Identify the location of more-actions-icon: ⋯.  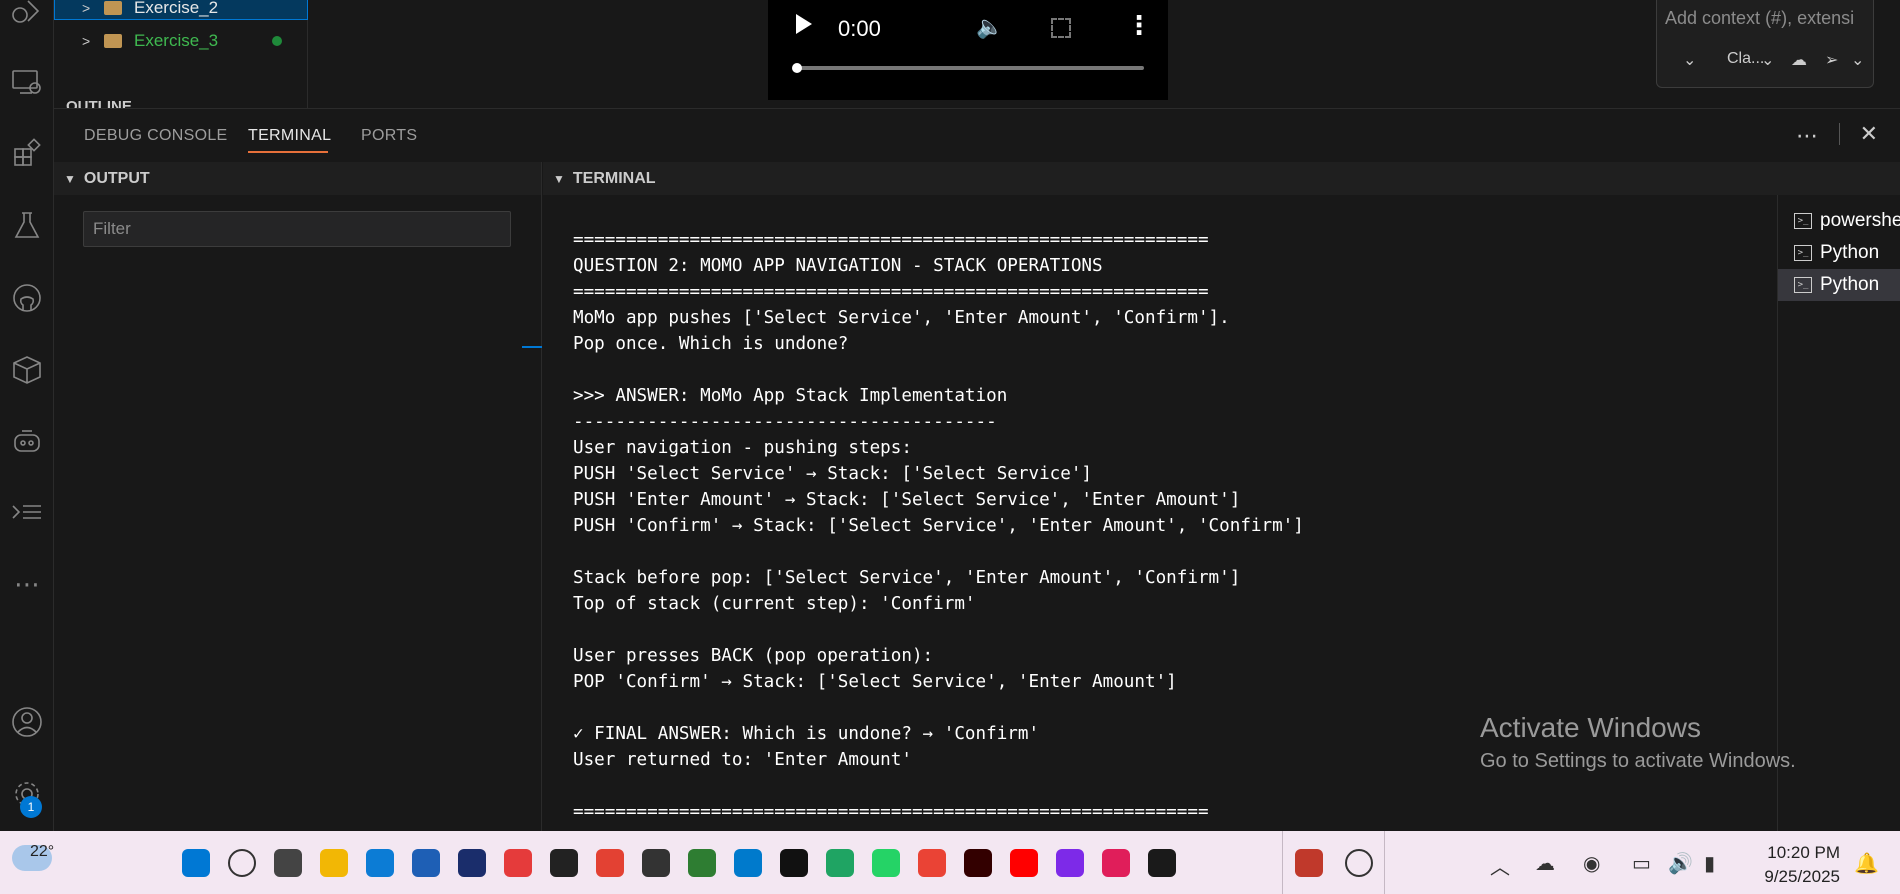
(1807, 136).